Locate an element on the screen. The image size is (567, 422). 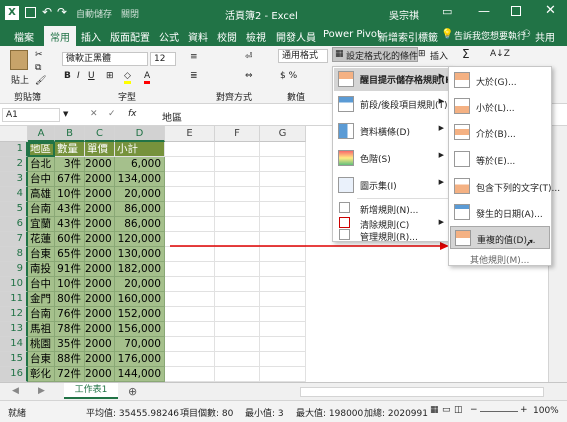
table-cell: 台中 is located at coordinates (41, 179).